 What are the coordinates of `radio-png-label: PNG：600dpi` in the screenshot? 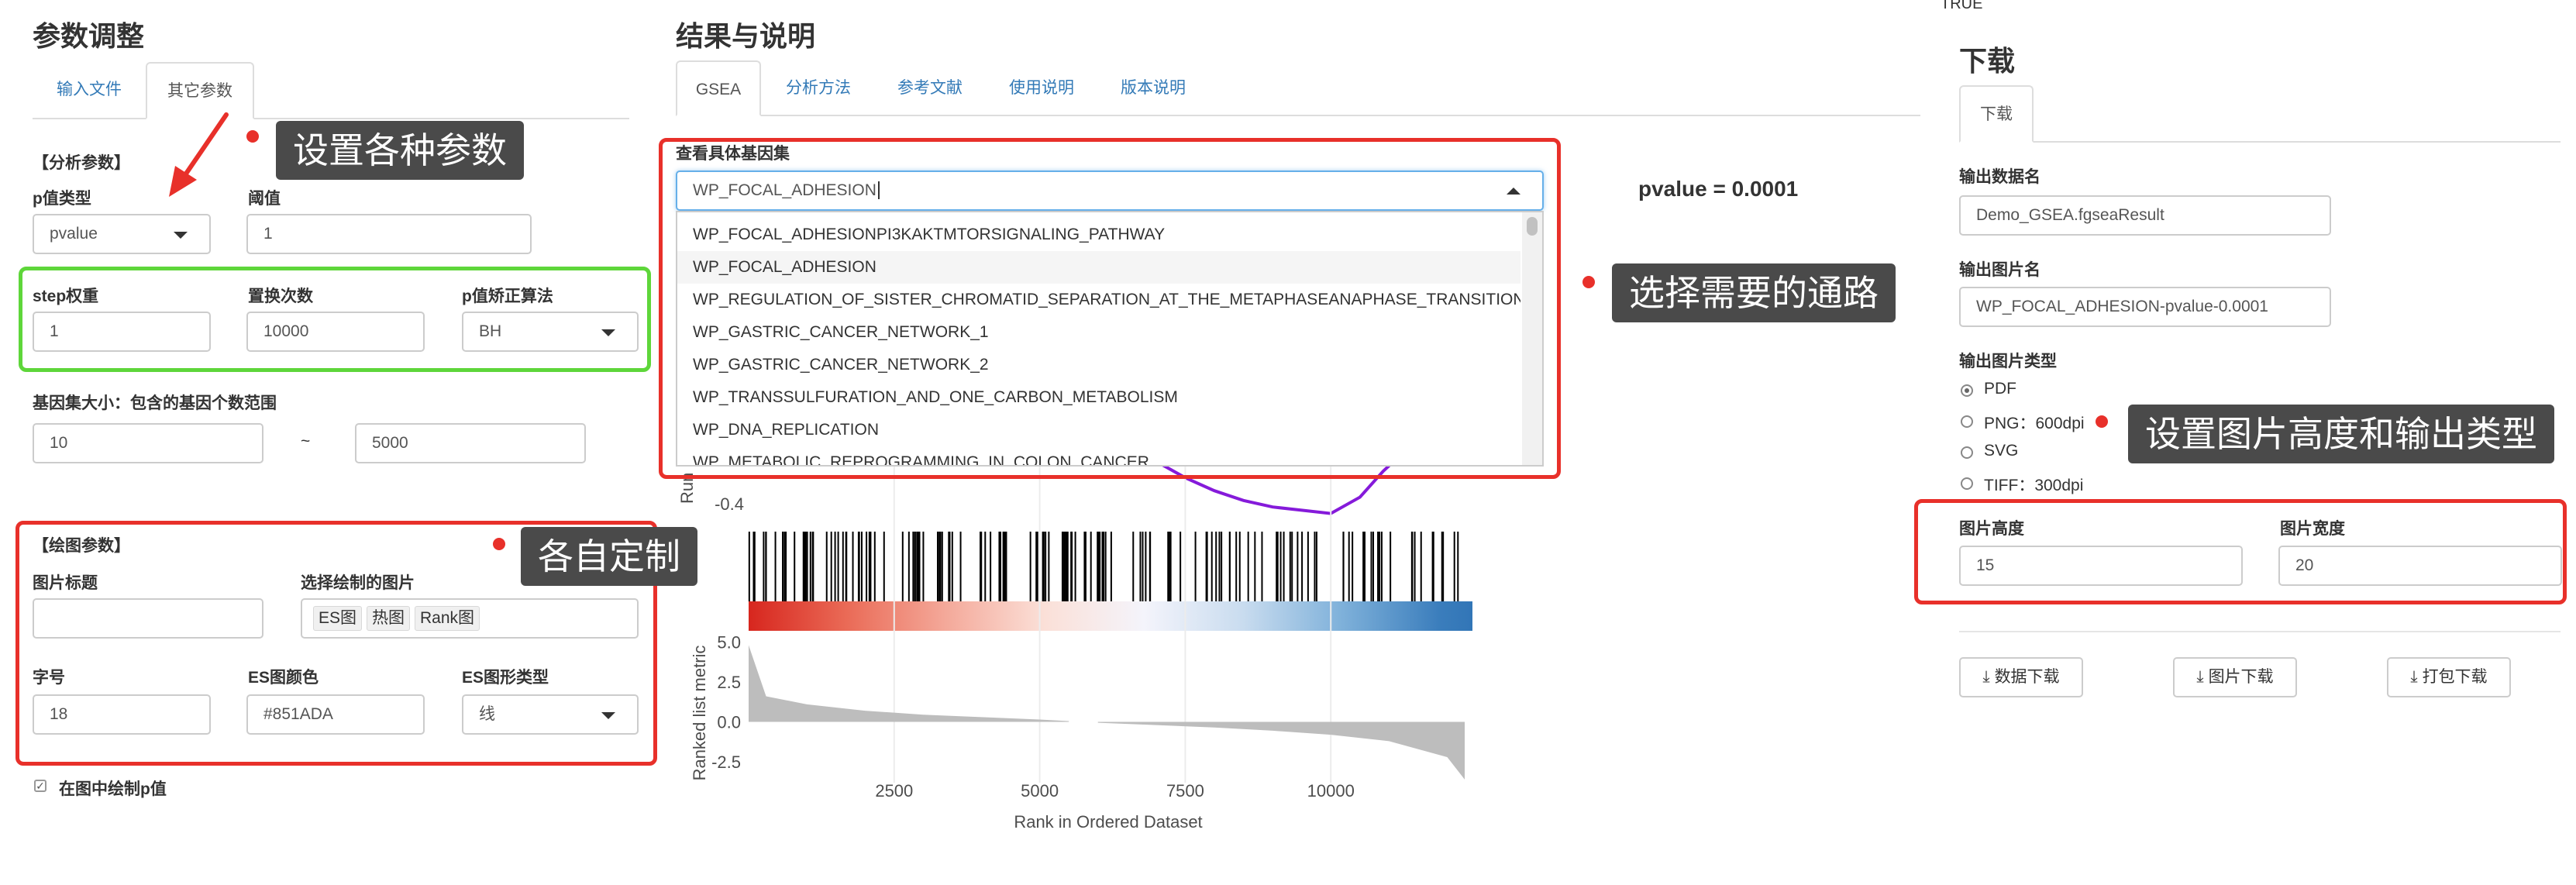 It's located at (2034, 423).